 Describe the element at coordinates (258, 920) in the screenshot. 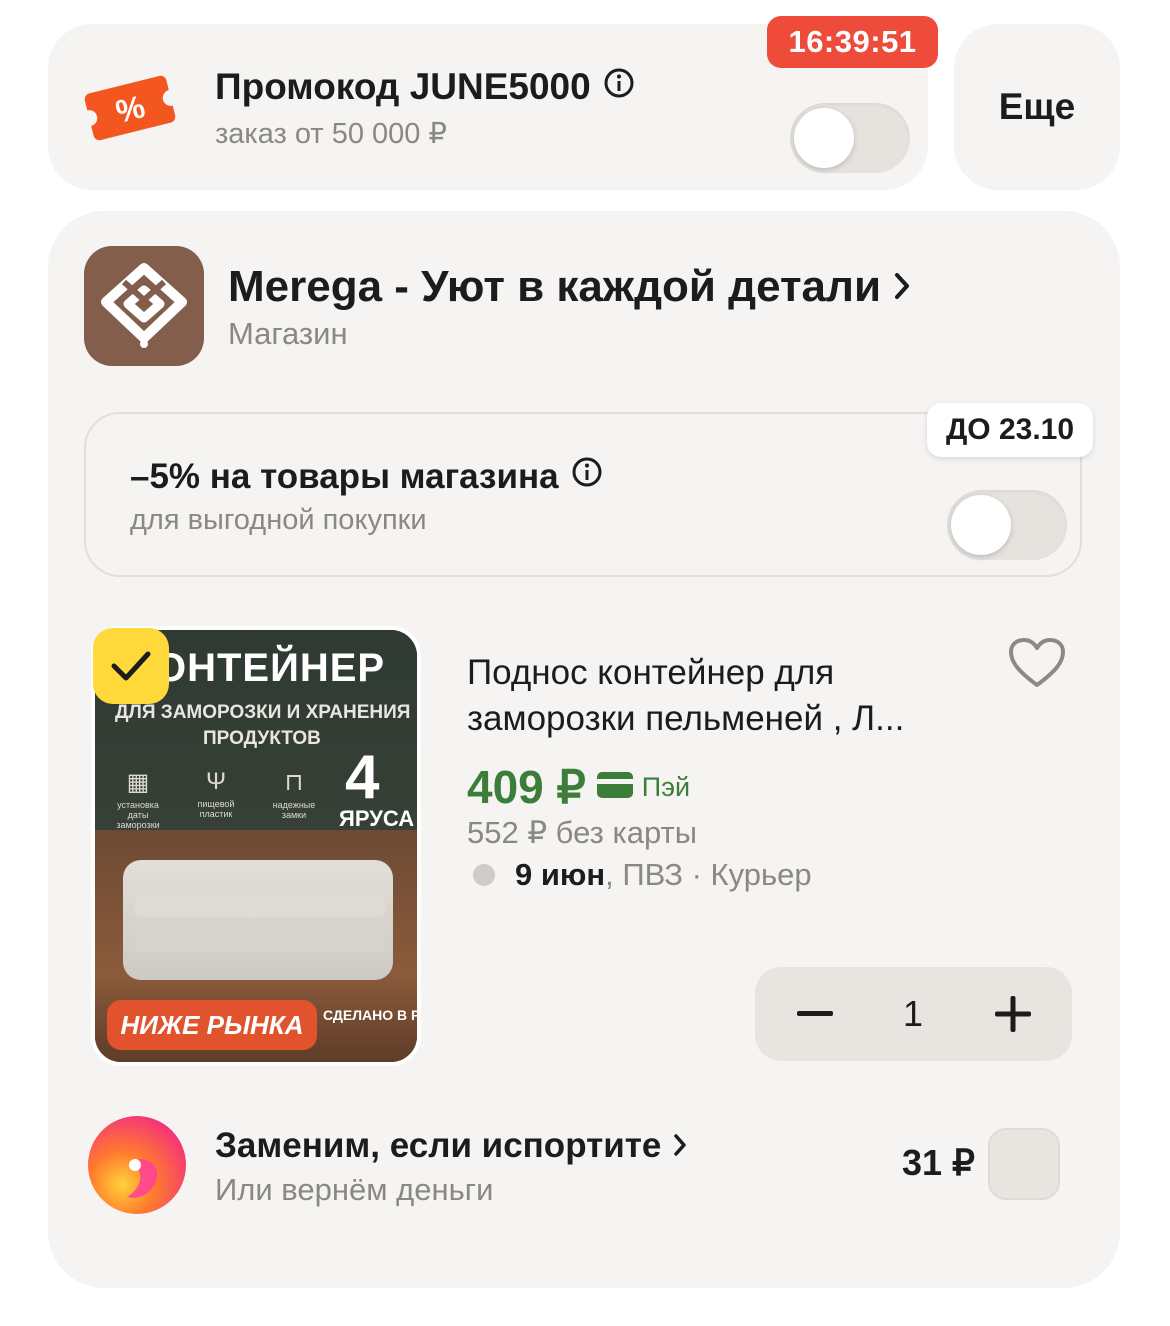

I see `image-container-photo` at that location.